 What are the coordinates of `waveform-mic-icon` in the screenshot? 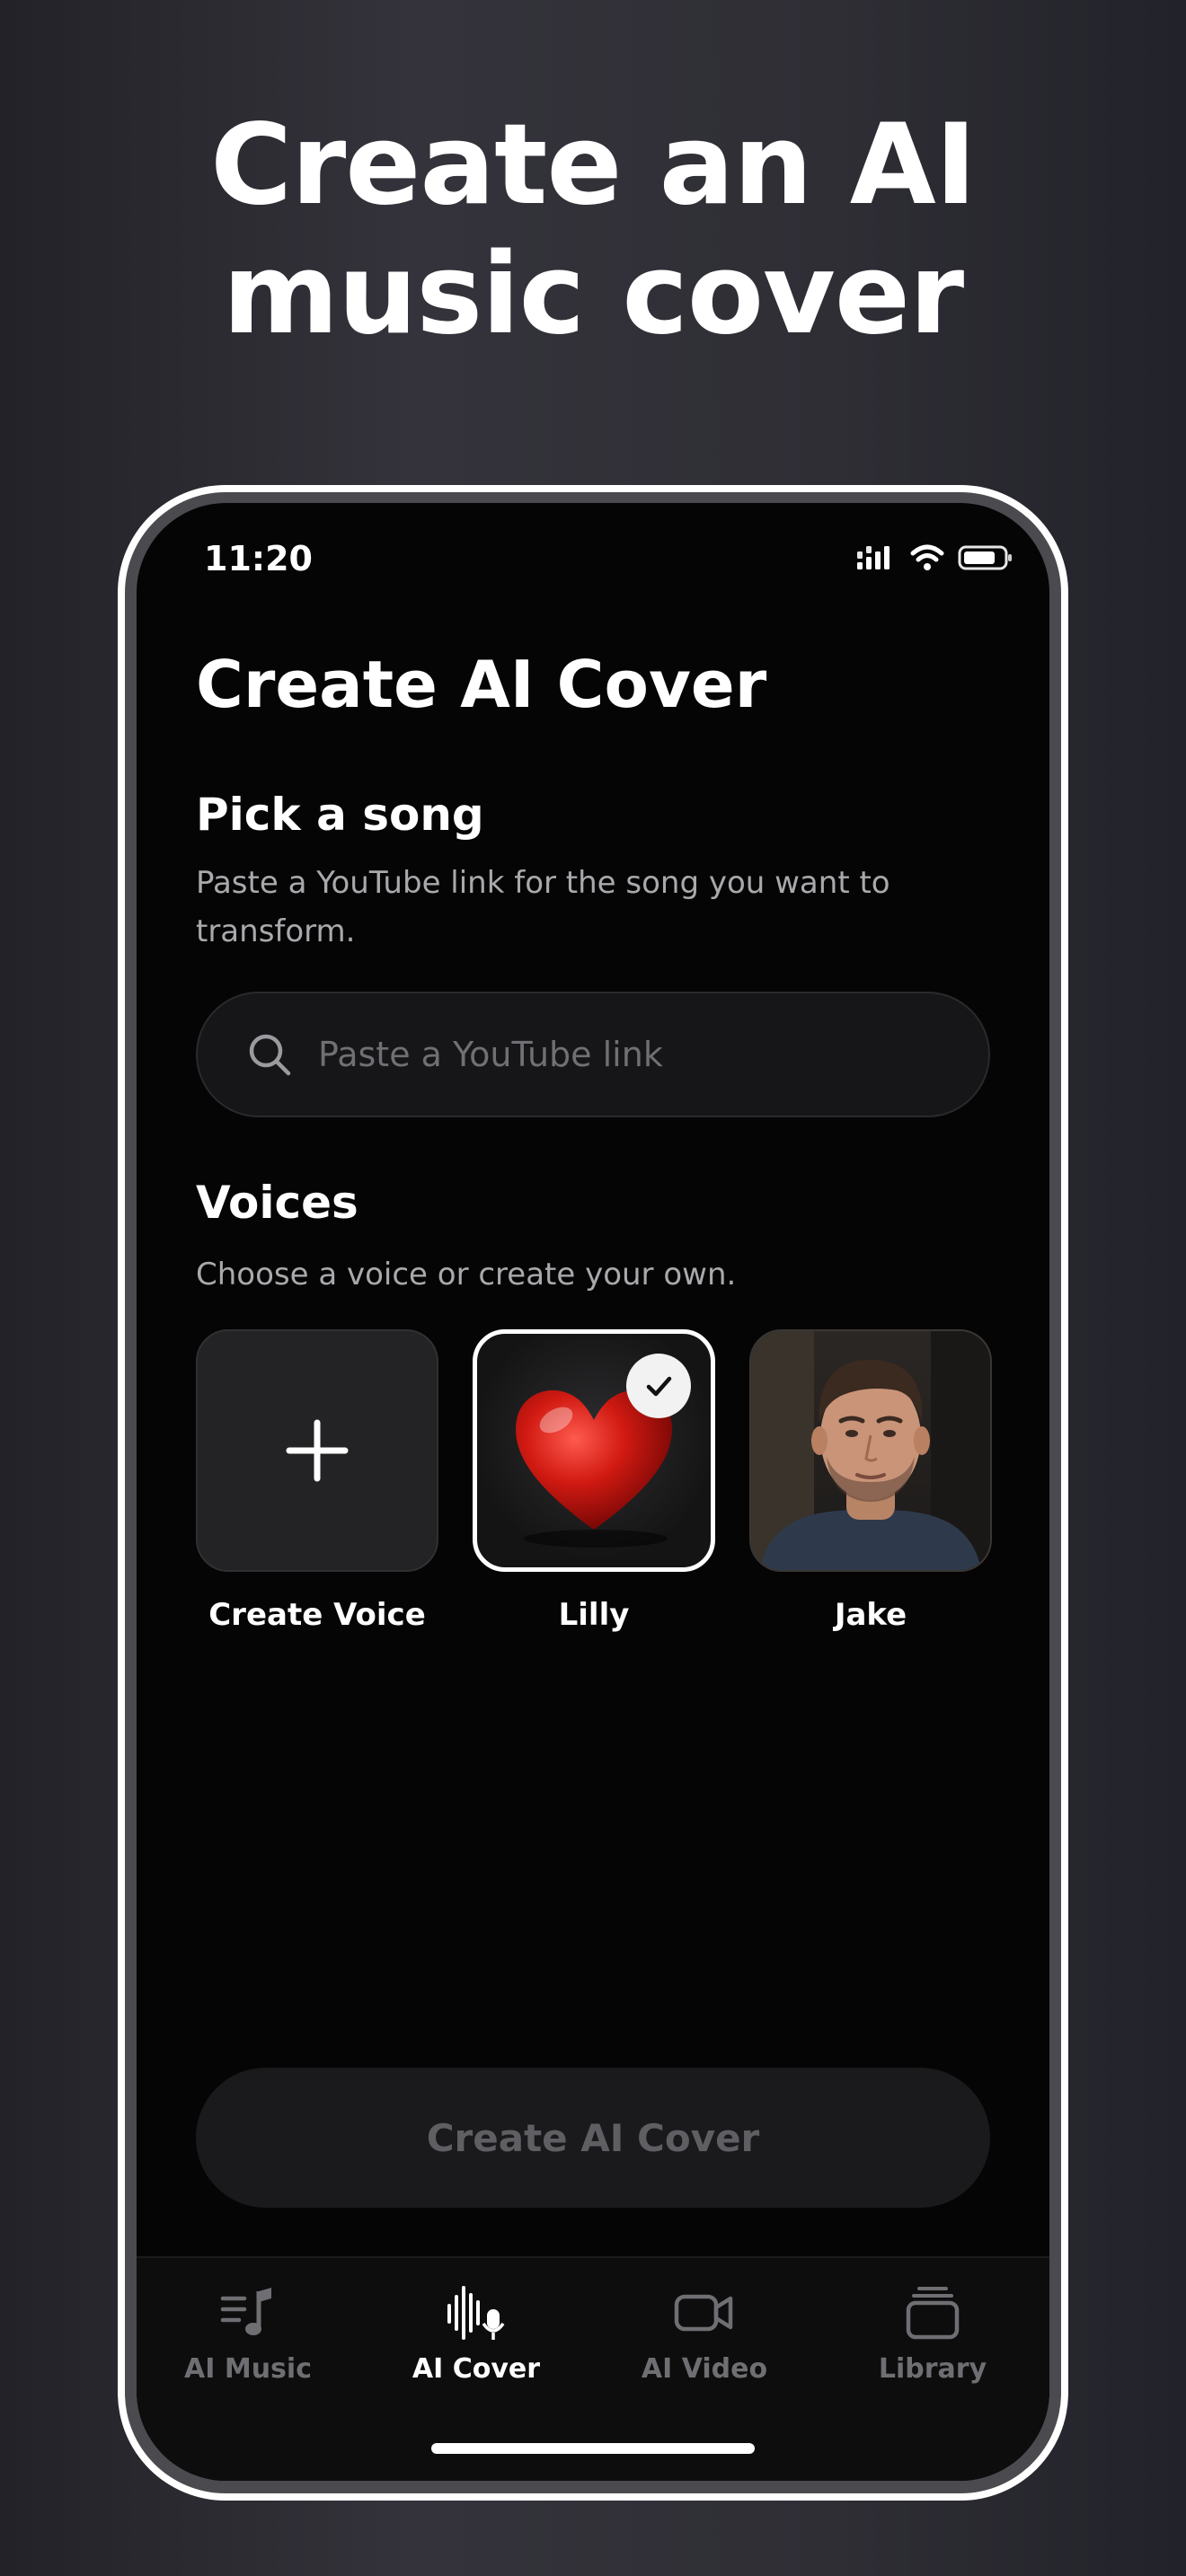 It's located at (476, 2313).